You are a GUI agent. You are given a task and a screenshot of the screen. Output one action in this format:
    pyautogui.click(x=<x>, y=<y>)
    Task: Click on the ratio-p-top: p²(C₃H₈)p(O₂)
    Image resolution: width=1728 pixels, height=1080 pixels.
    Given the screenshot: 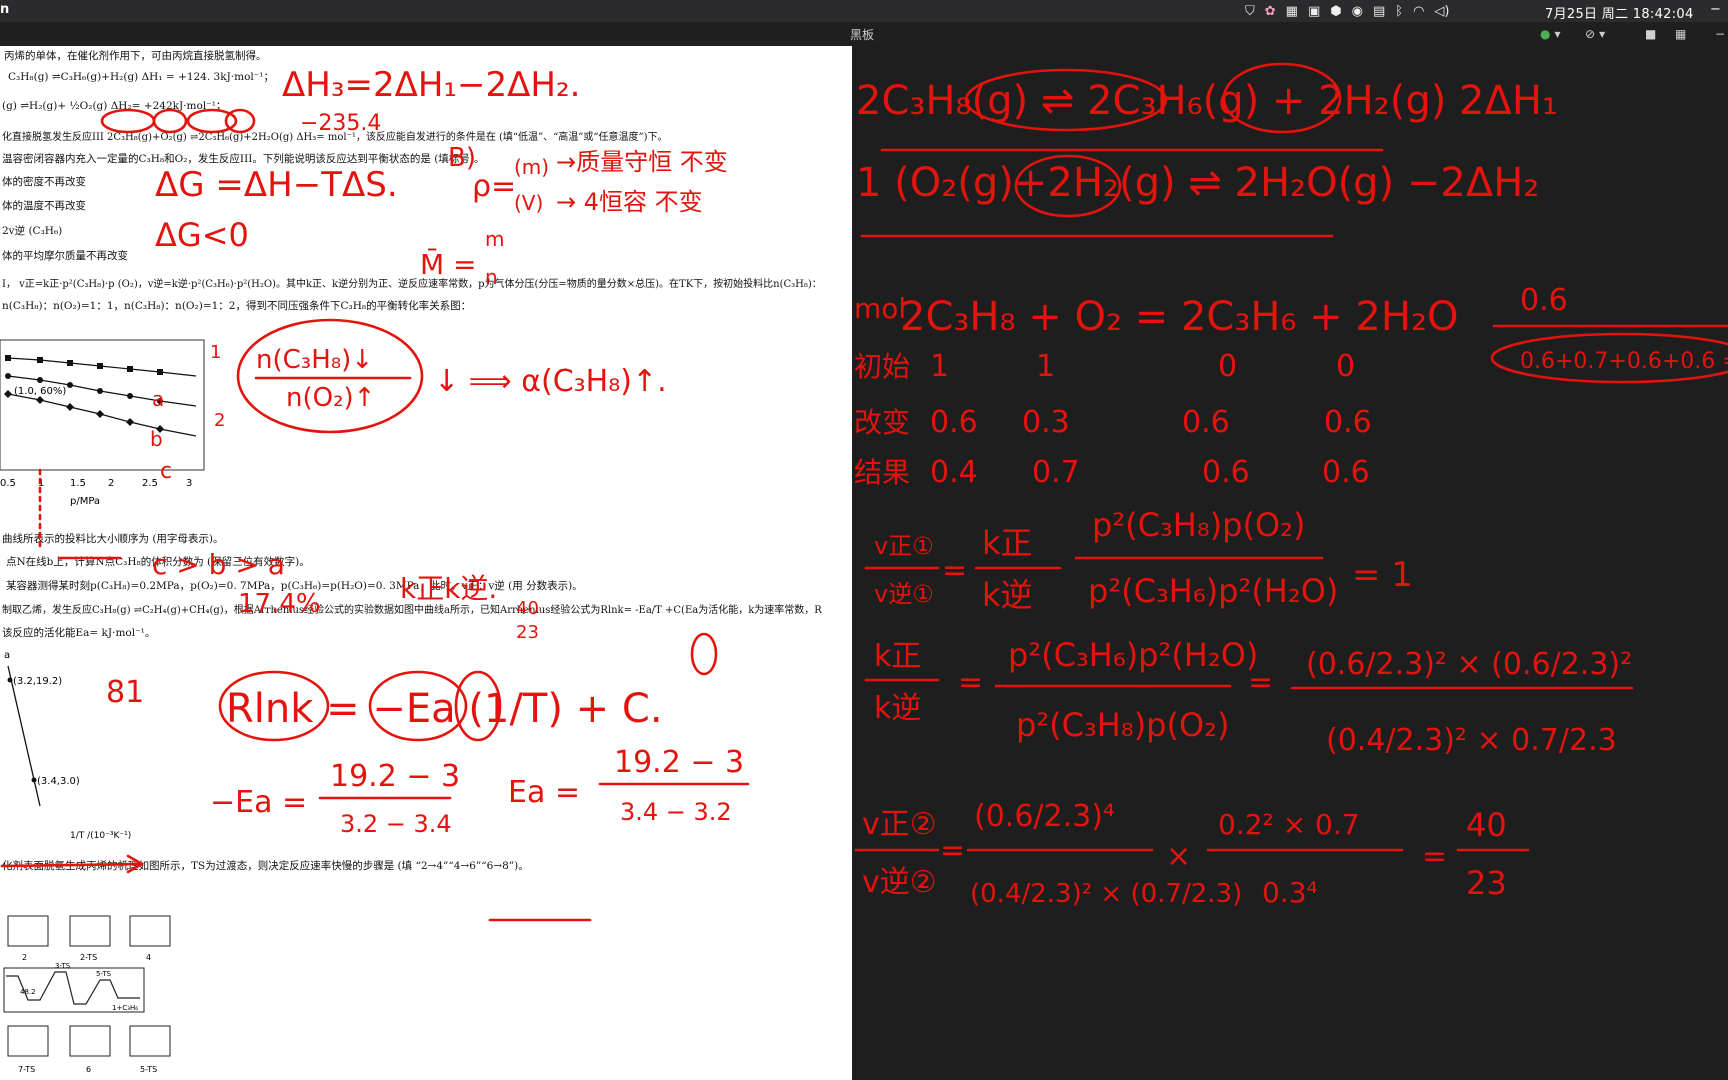 What is the action you would take?
    pyautogui.click(x=1198, y=525)
    